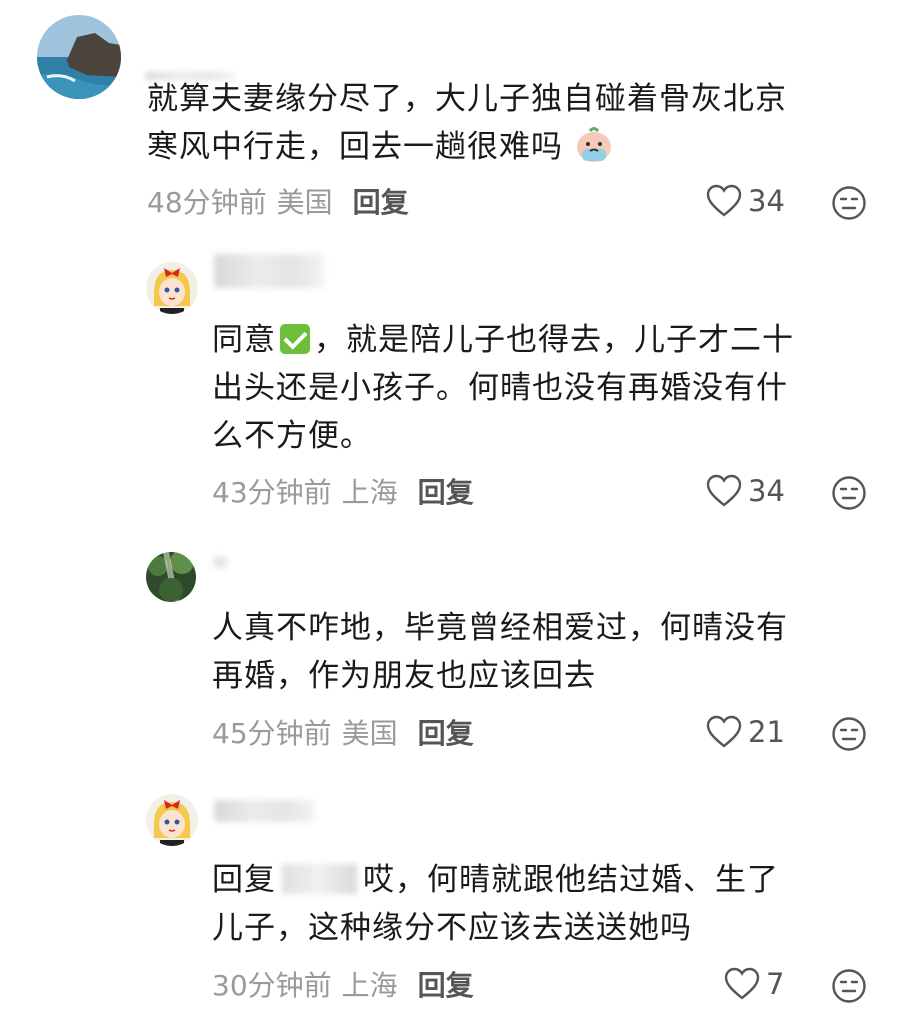 The height and width of the screenshot is (1021, 922). Describe the element at coordinates (272, 492) in the screenshot. I see `comment-time: 43分钟前` at that location.